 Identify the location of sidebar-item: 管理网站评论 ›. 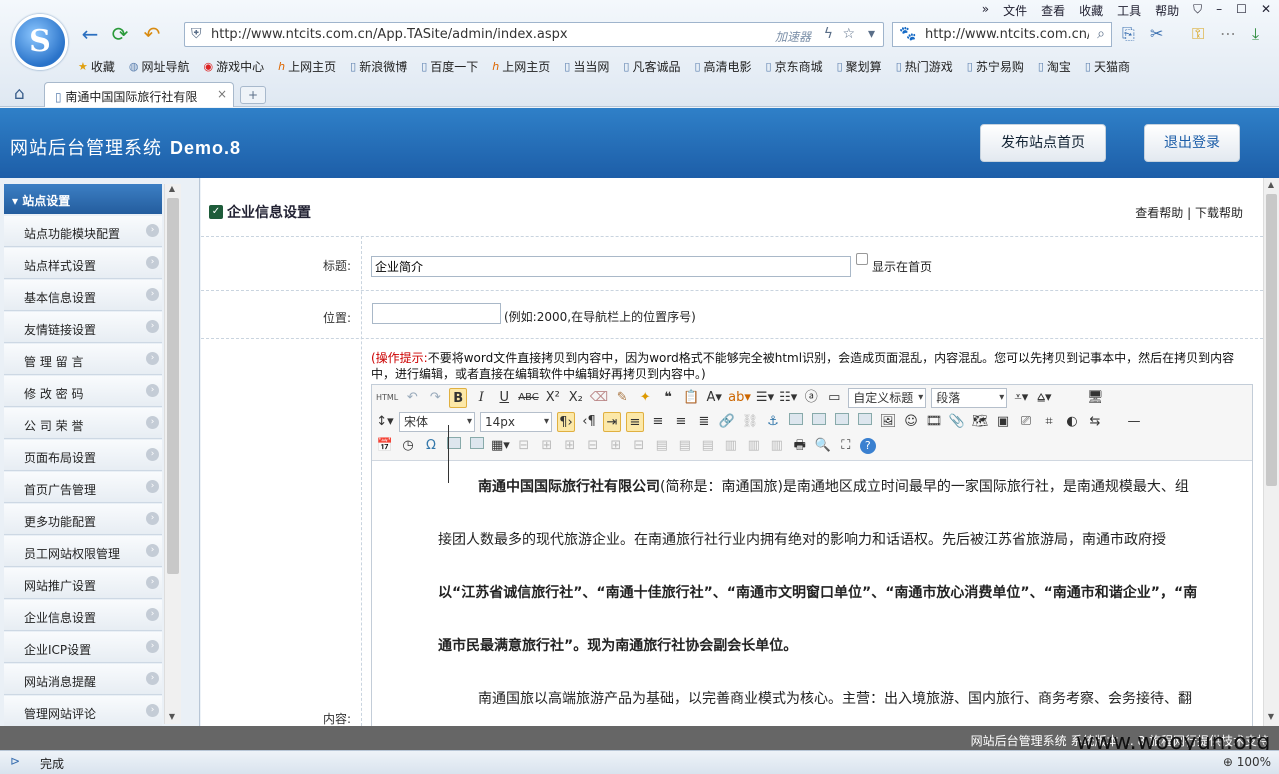
(83, 711).